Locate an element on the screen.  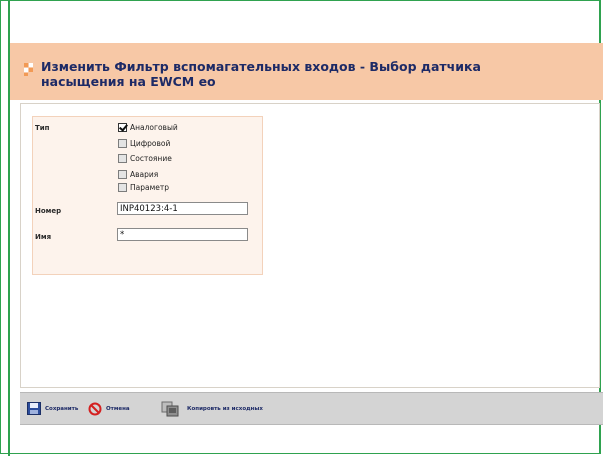
copy-label: Копировть из исходных is located at coordinates (225, 408).